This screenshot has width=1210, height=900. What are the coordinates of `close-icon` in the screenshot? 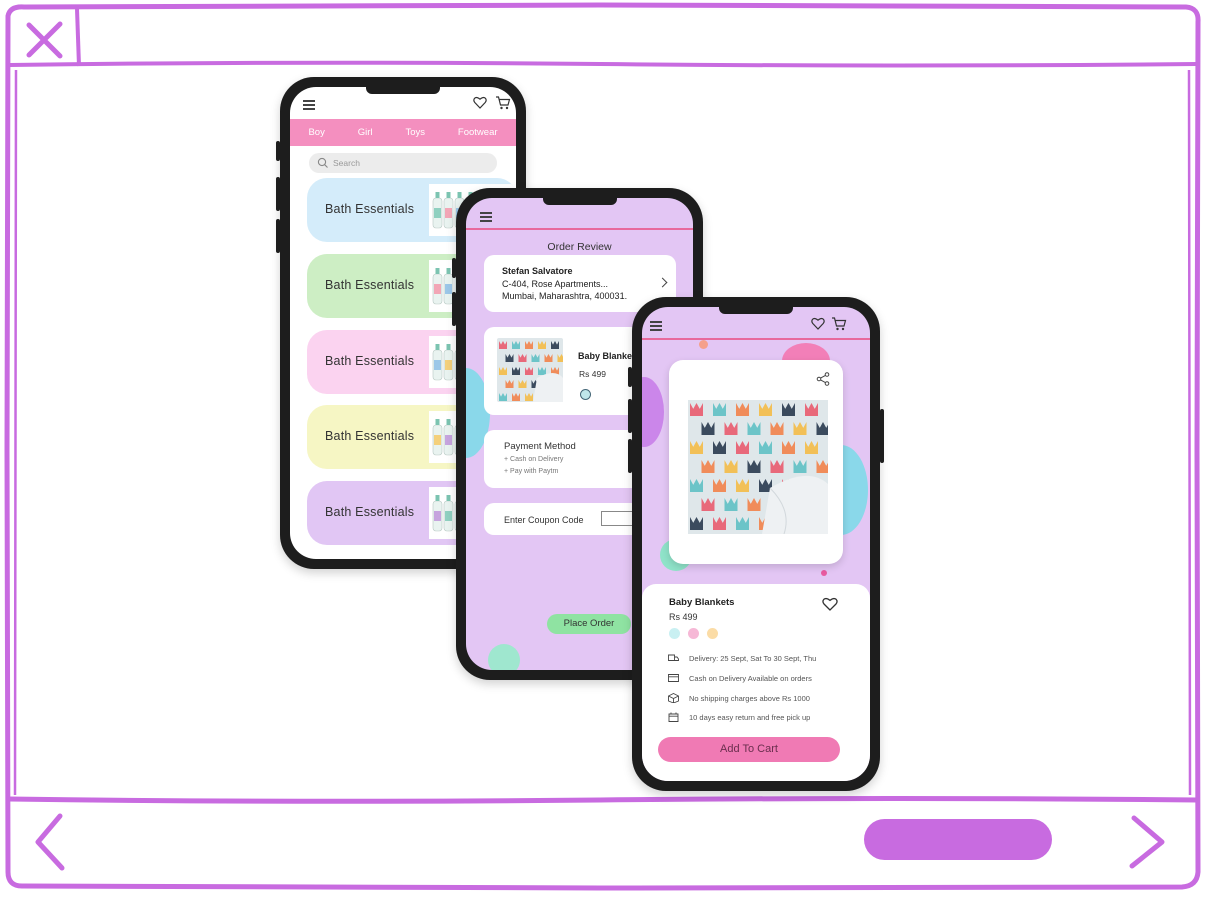 It's located at (44, 40).